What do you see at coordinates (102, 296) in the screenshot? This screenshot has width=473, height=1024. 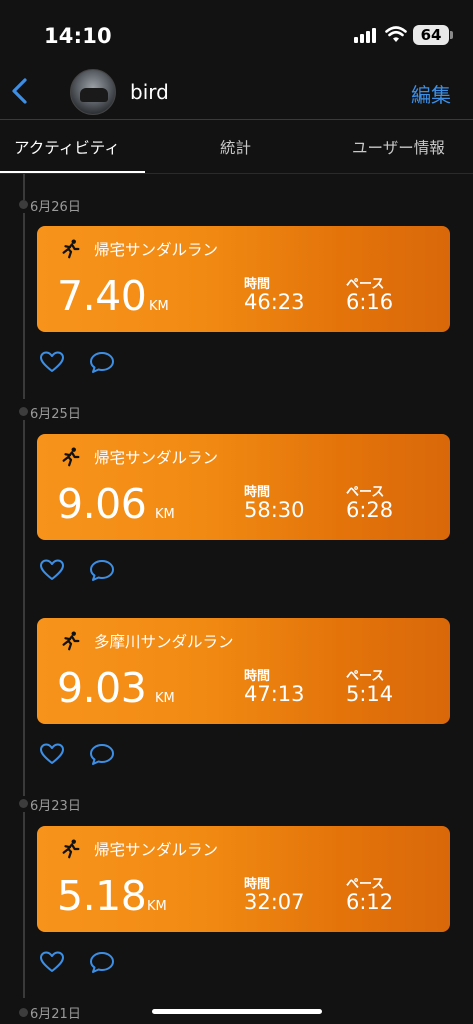 I see `activity-distance: 7.40` at bounding box center [102, 296].